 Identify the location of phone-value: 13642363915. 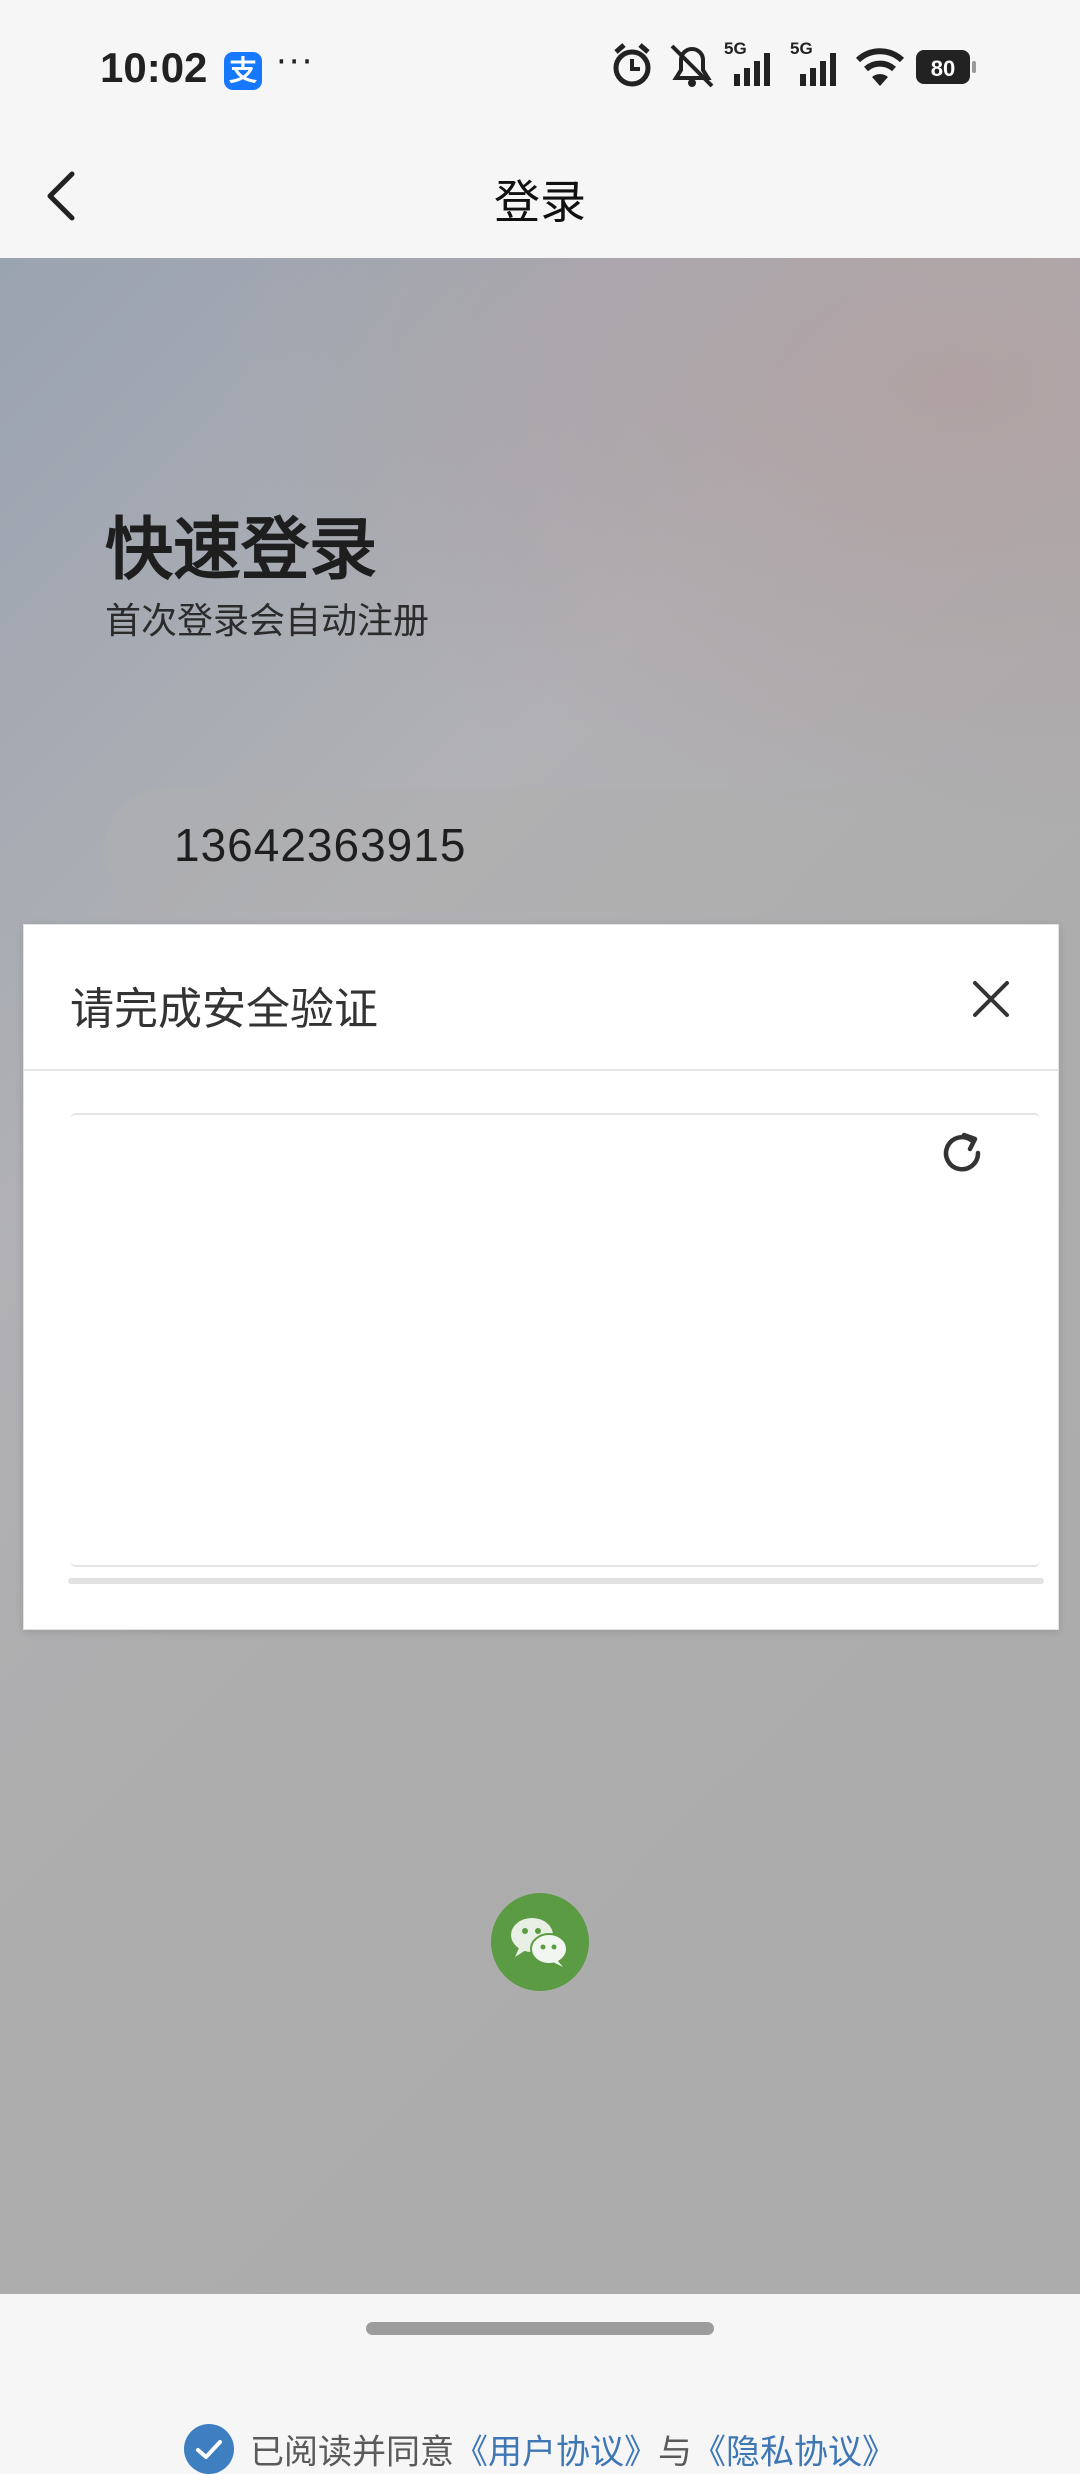
(320, 845).